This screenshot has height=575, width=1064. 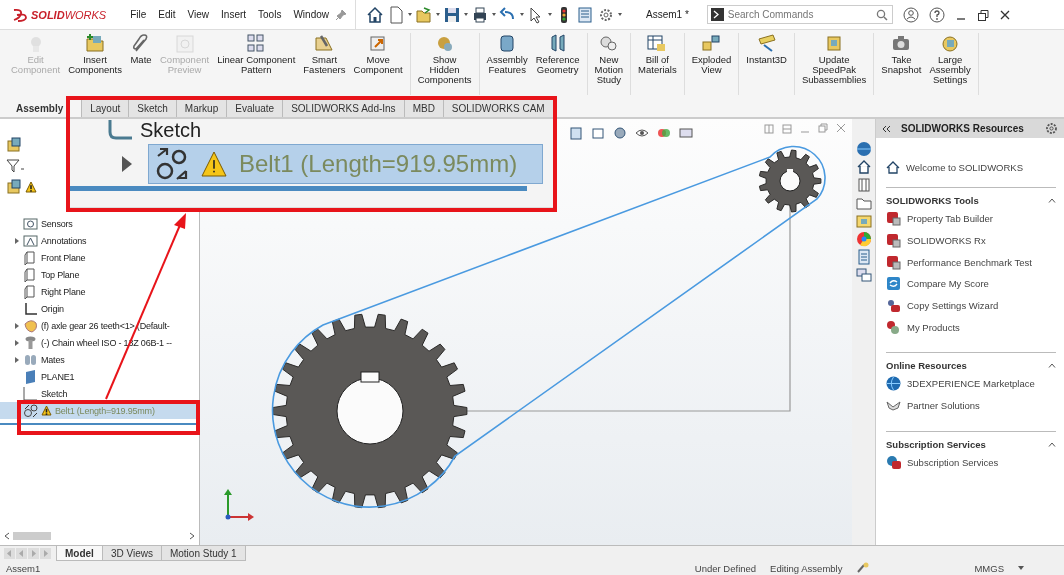 I want to click on tree-item: PLANE1, so click(x=99, y=376).